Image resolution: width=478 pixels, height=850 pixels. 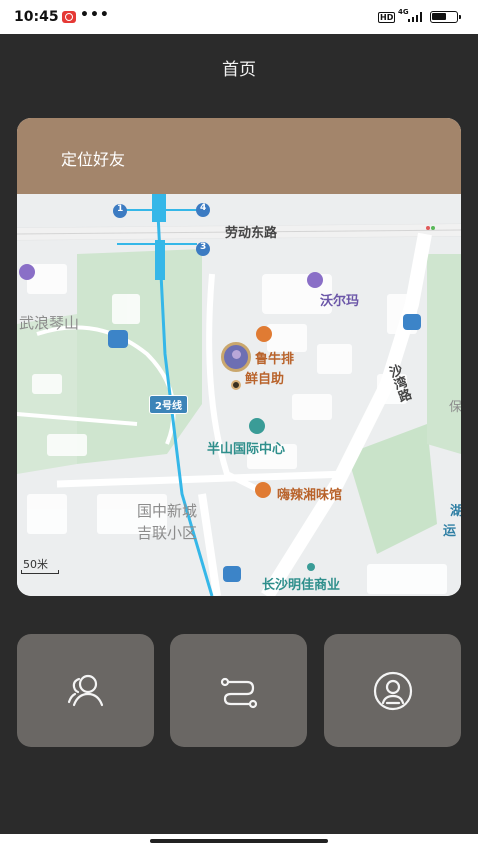 What do you see at coordinates (445, 17) in the screenshot?
I see `battery-icon` at bounding box center [445, 17].